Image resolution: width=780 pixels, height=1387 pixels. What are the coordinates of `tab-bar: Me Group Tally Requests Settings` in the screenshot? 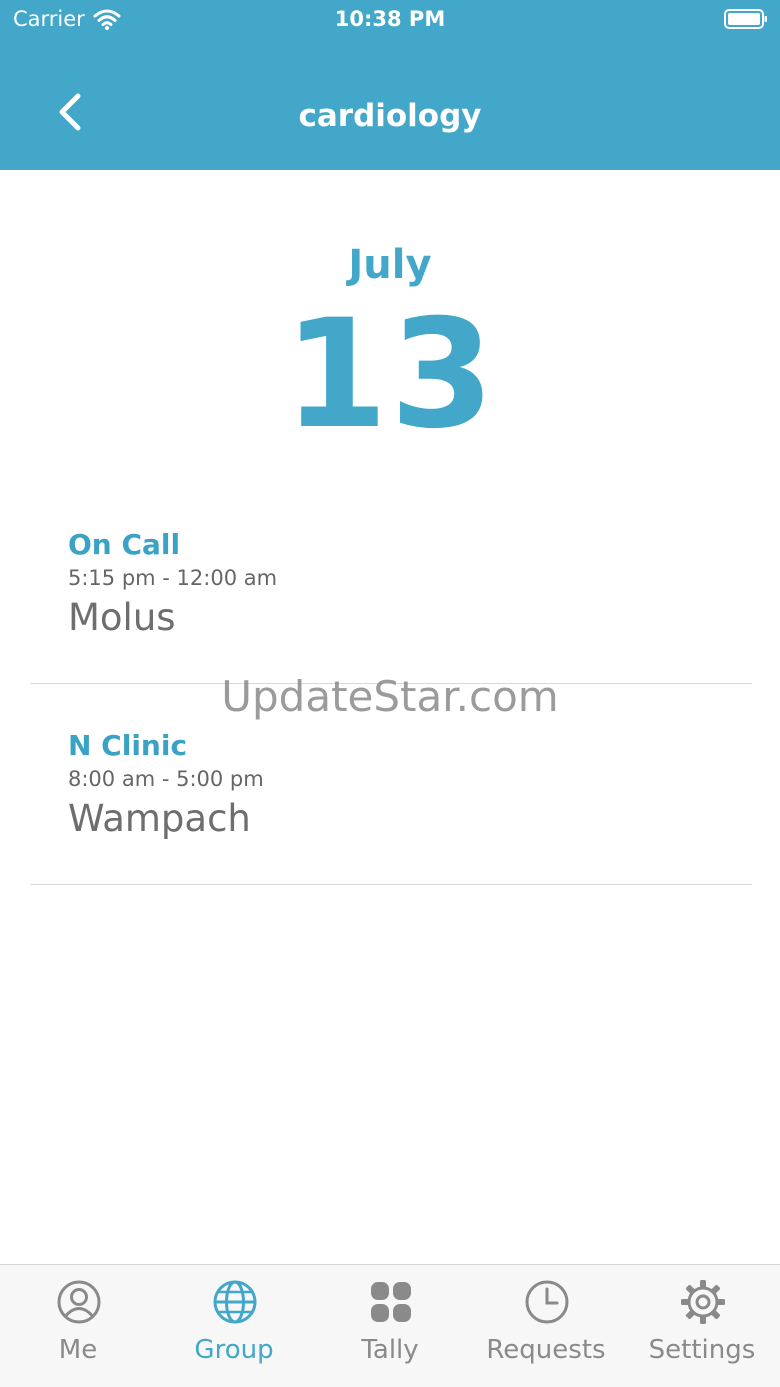 It's located at (390, 1325).